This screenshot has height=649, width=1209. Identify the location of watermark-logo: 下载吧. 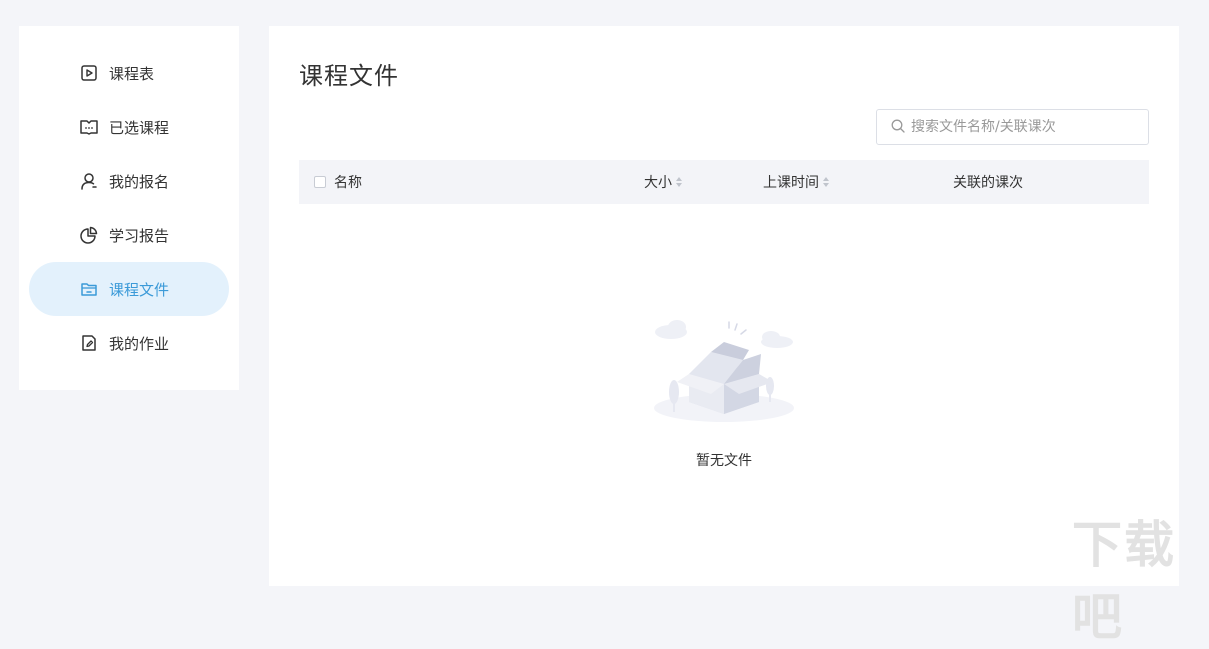
(1124, 581).